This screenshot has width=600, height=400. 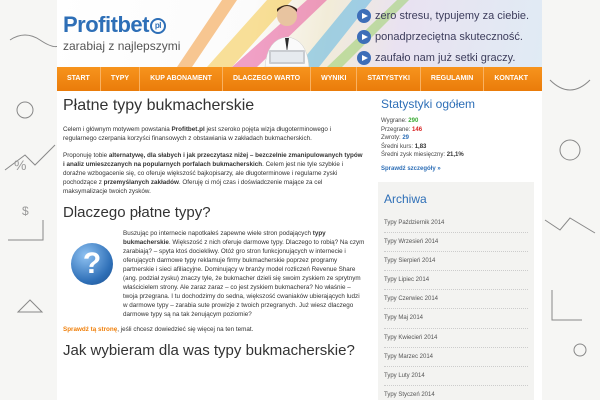 I want to click on archive-link: Typy Marzec 2014, so click(x=456, y=357).